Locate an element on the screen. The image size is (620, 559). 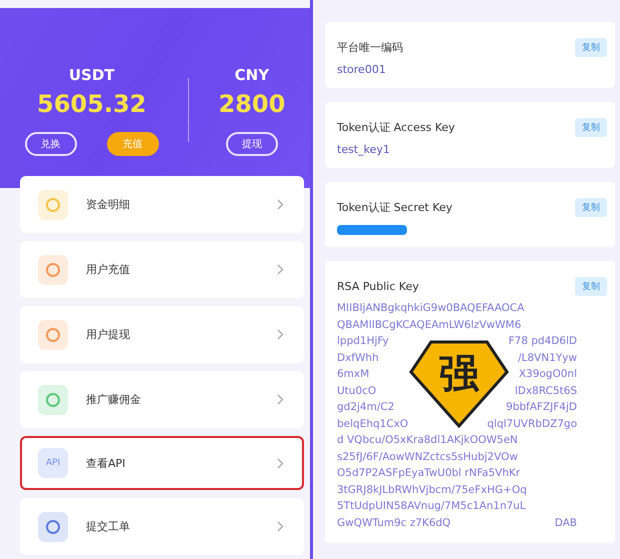
menu-item: 用户充值 is located at coordinates (162, 269).